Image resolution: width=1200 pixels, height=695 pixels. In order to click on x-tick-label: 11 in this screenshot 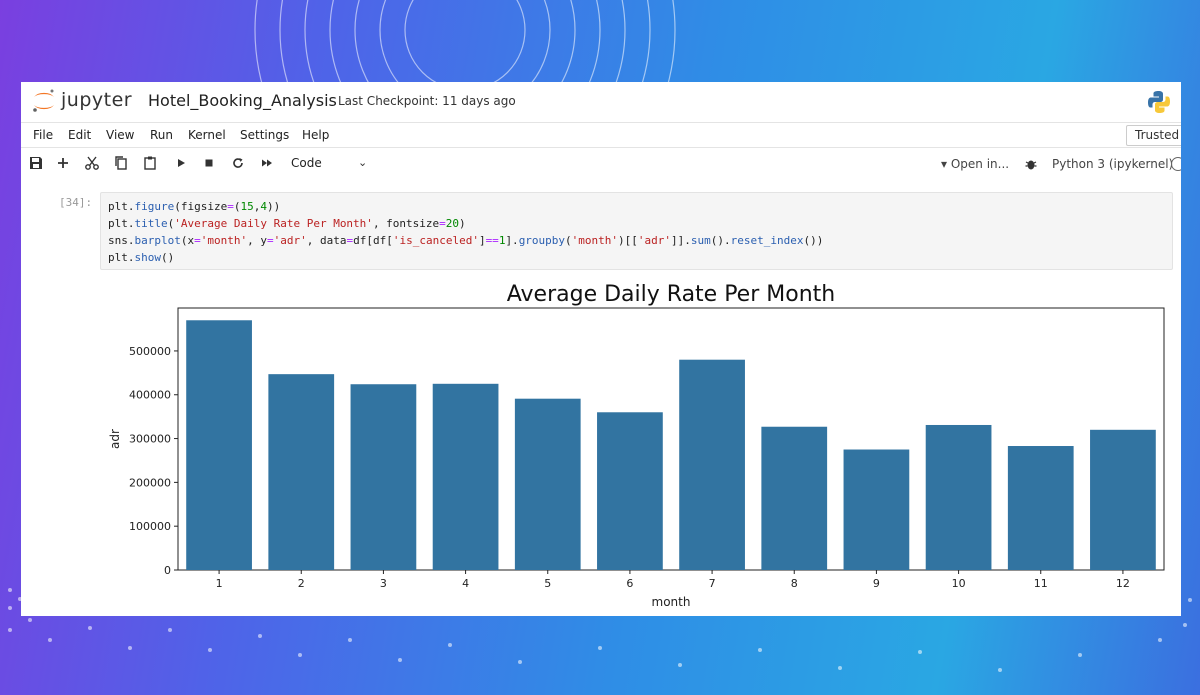, I will do `click(1041, 583)`.